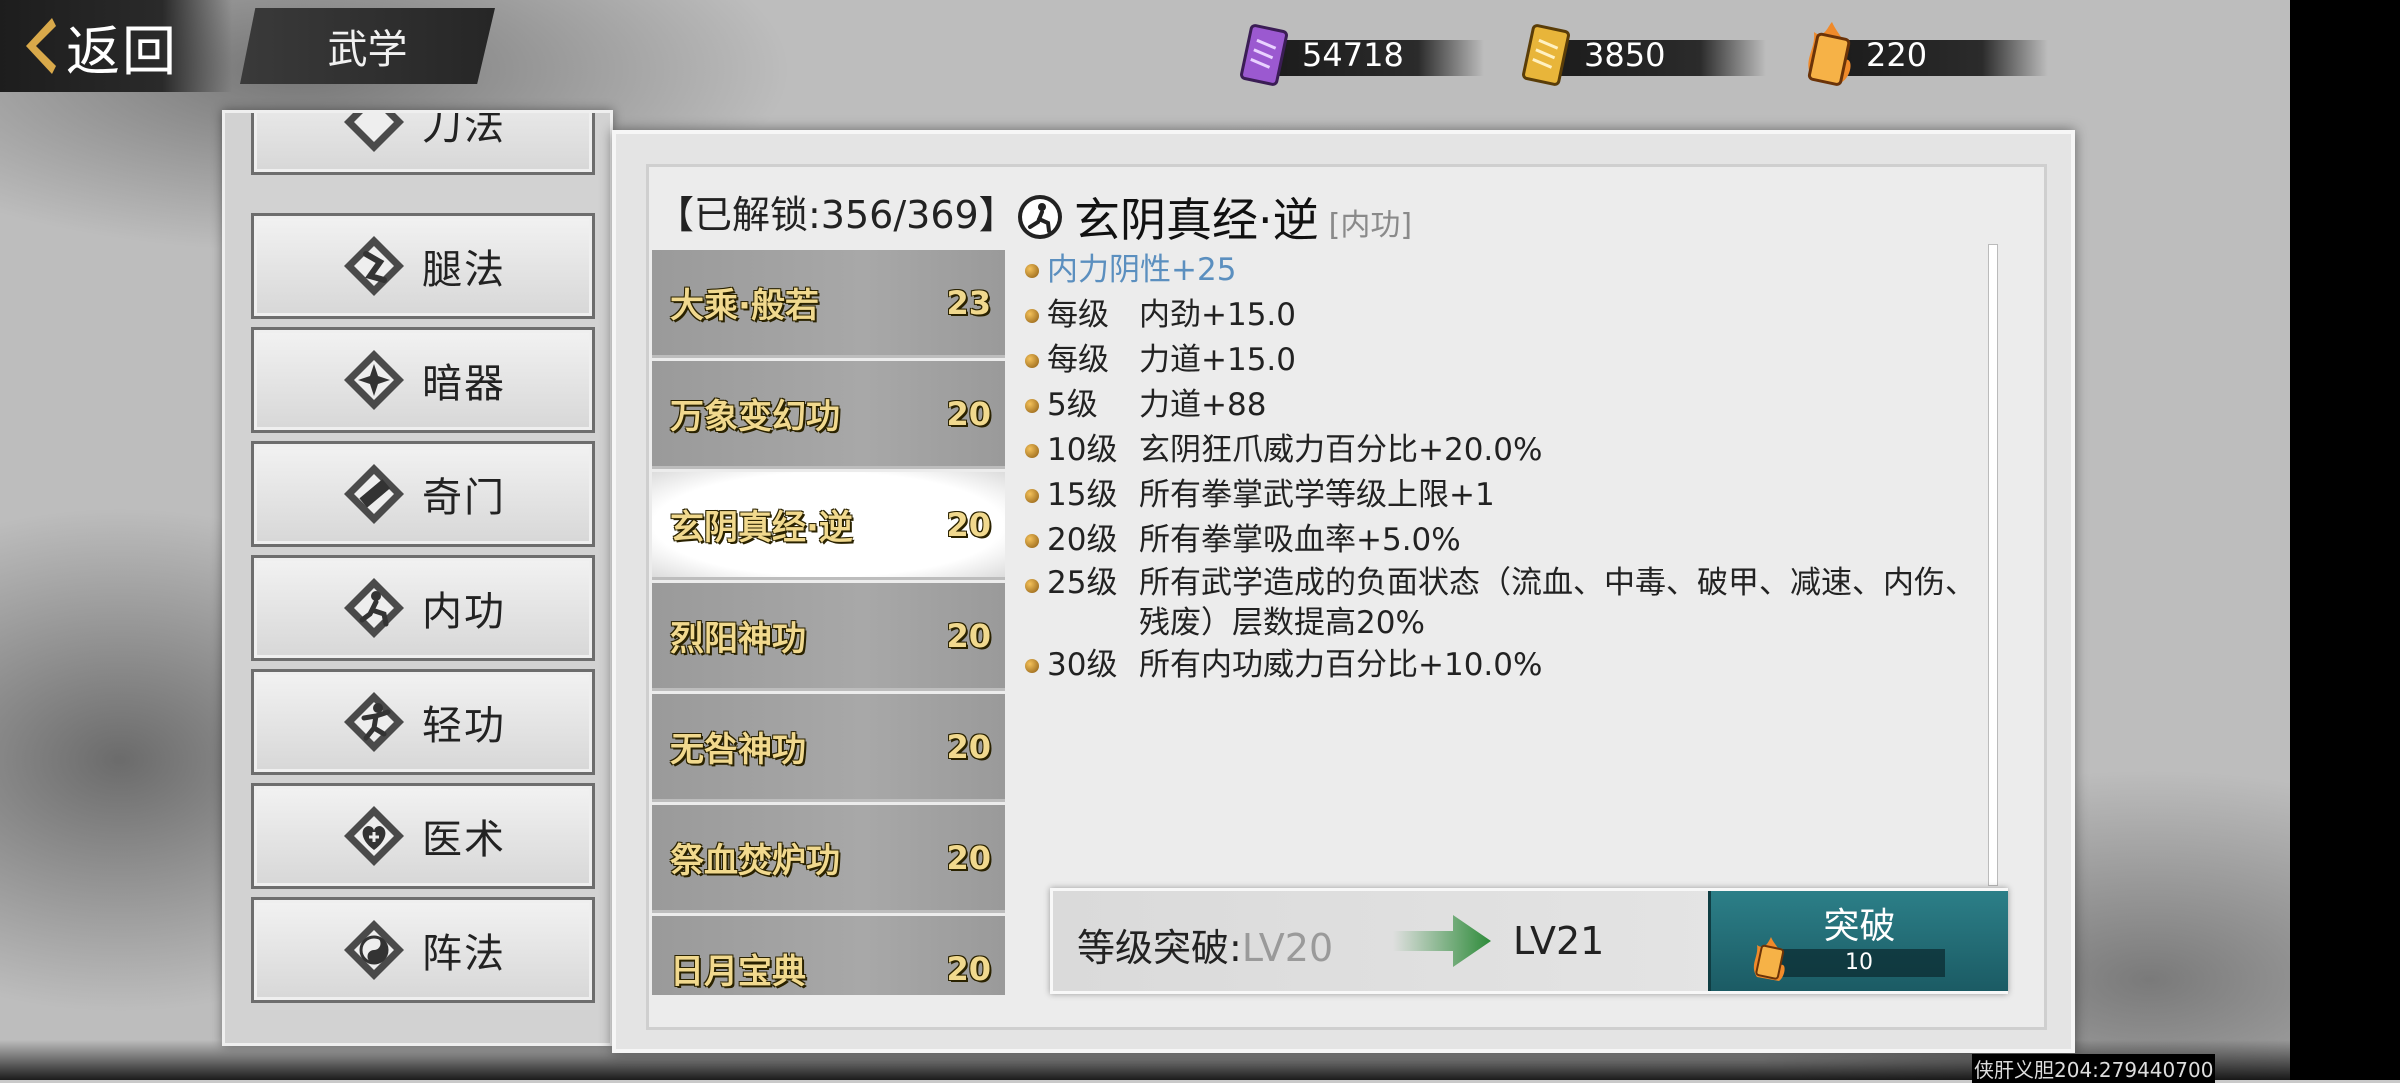 The width and height of the screenshot is (2400, 1083). What do you see at coordinates (1559, 941) in the screenshot?
I see `next-level: LV21` at bounding box center [1559, 941].